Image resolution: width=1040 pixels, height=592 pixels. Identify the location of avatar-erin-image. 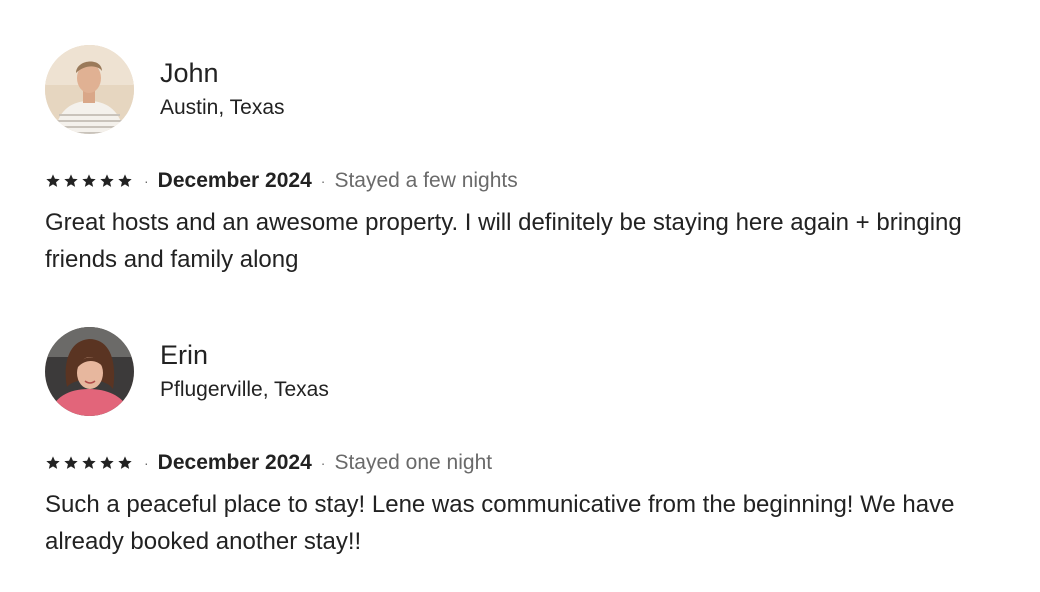
(89, 371).